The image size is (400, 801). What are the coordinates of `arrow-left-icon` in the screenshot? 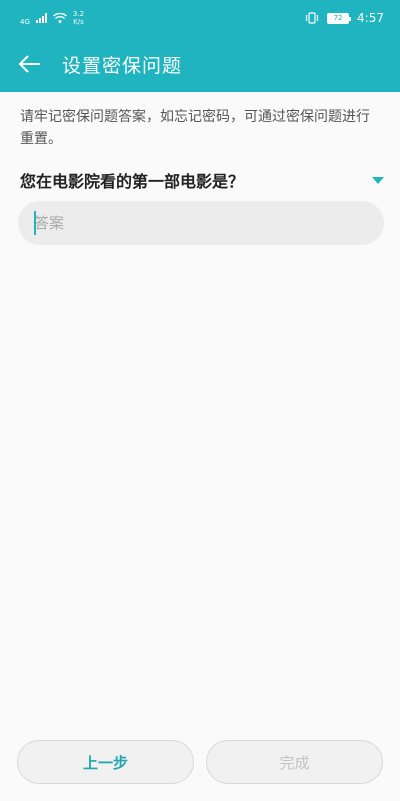 It's located at (29, 64).